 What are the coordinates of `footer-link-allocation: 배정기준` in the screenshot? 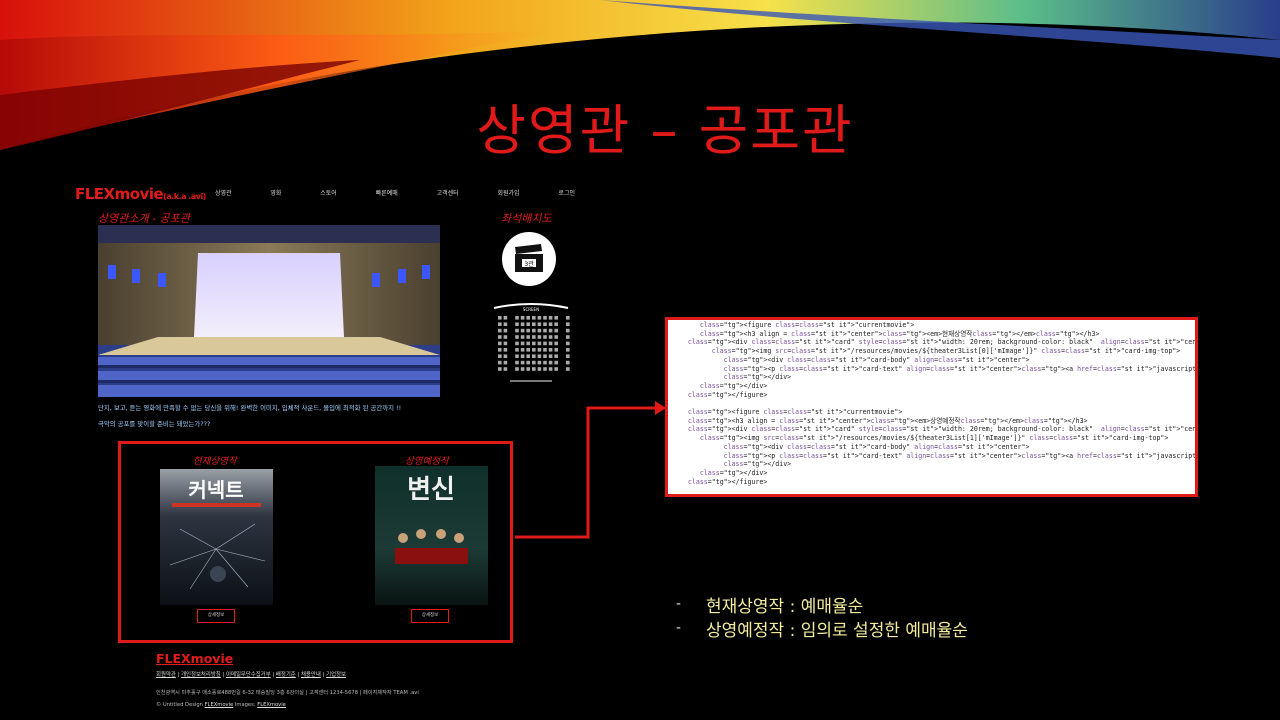 It's located at (286, 675).